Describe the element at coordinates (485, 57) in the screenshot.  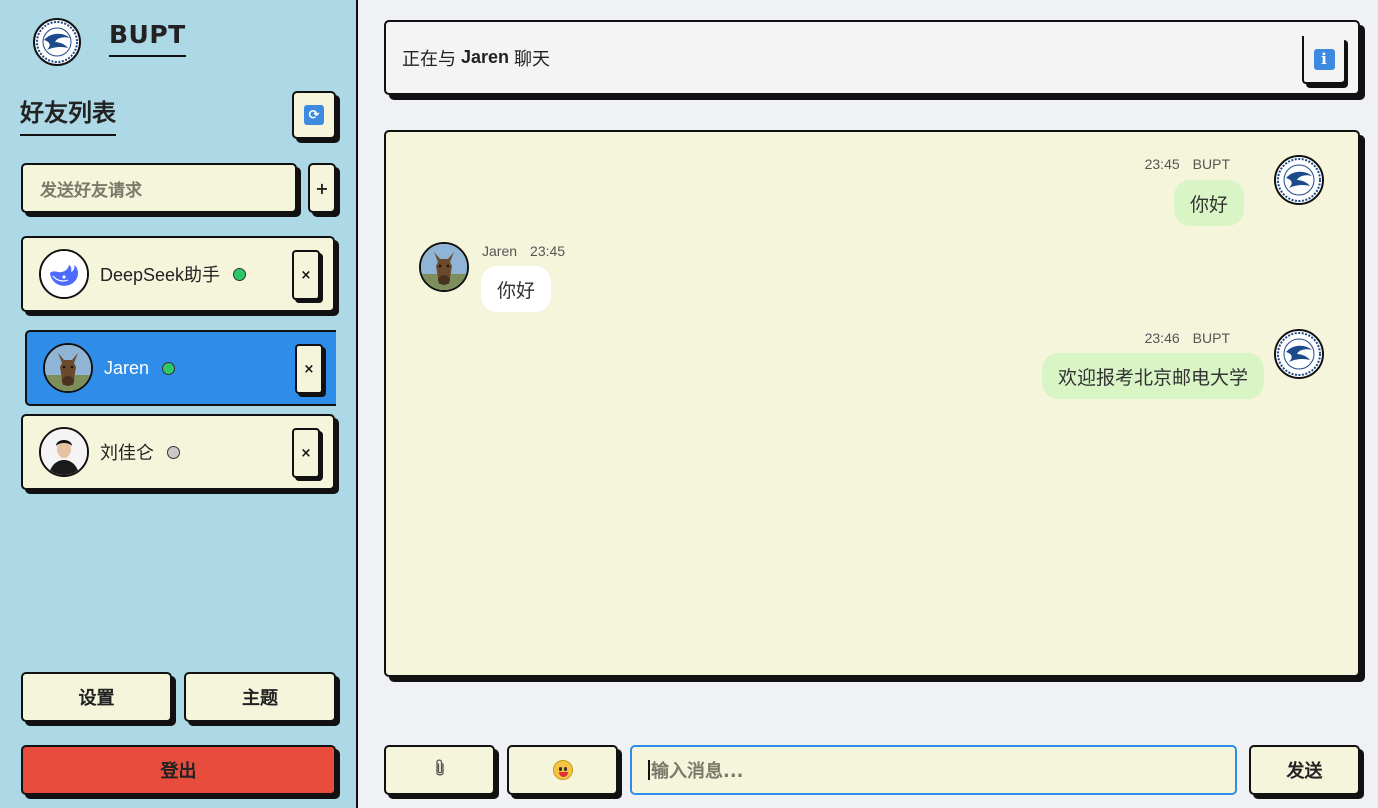
I see `chat-contact-name: Jaren` at that location.